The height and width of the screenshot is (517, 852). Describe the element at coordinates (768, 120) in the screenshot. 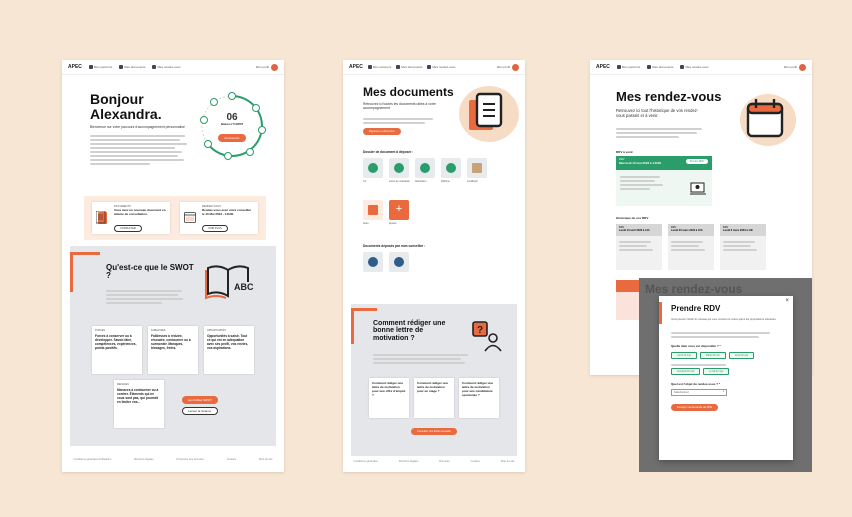

I see `calendar-illustration` at that location.